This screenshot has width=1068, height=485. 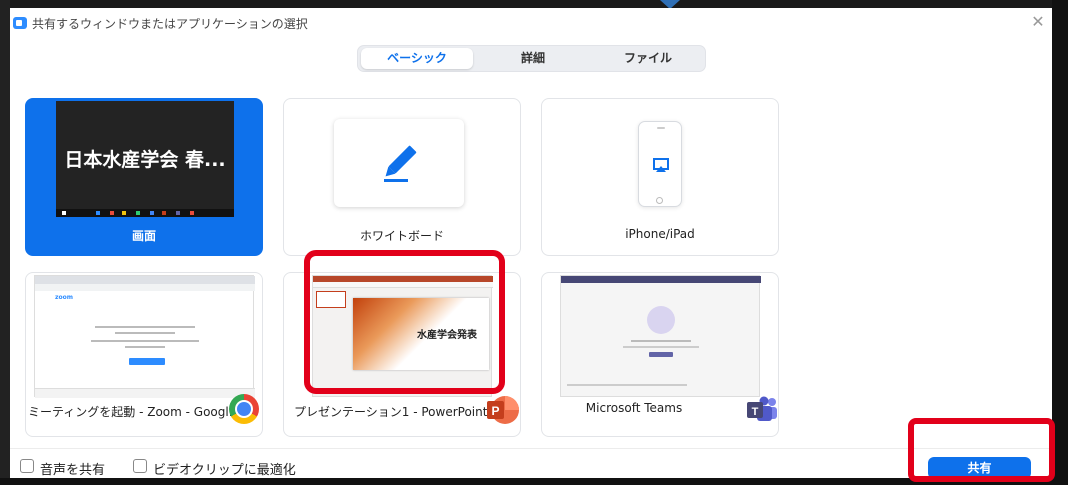 I want to click on svg-text: T, so click(x=755, y=412).